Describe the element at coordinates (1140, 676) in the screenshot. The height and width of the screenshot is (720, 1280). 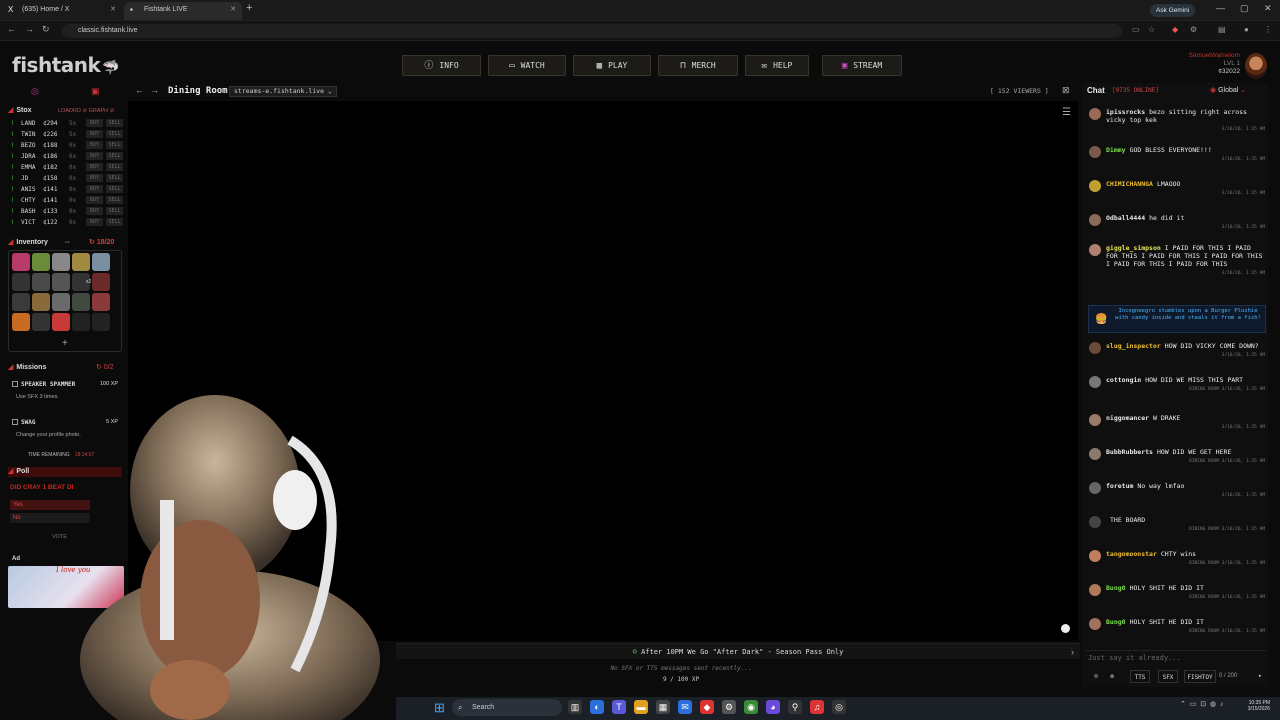
I see `tts-button: TTS` at that location.